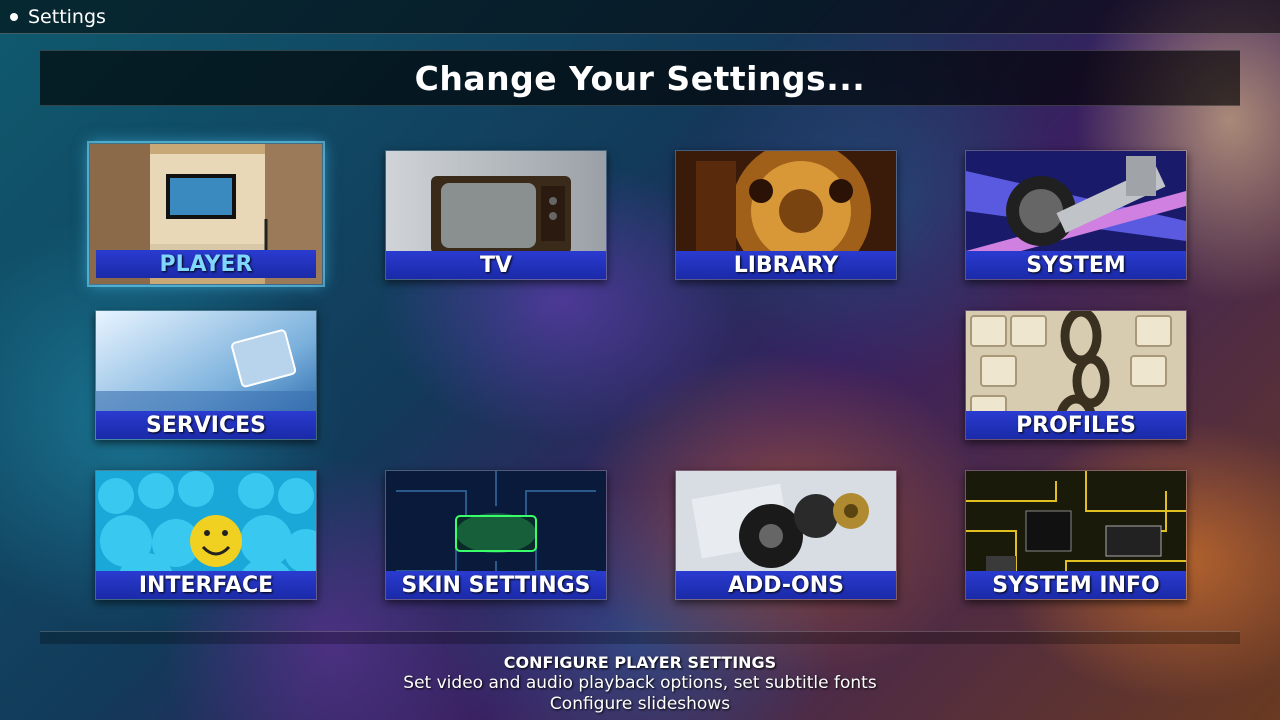 Image resolution: width=1280 pixels, height=720 pixels. I want to click on tile-services: SERVICES, so click(206, 375).